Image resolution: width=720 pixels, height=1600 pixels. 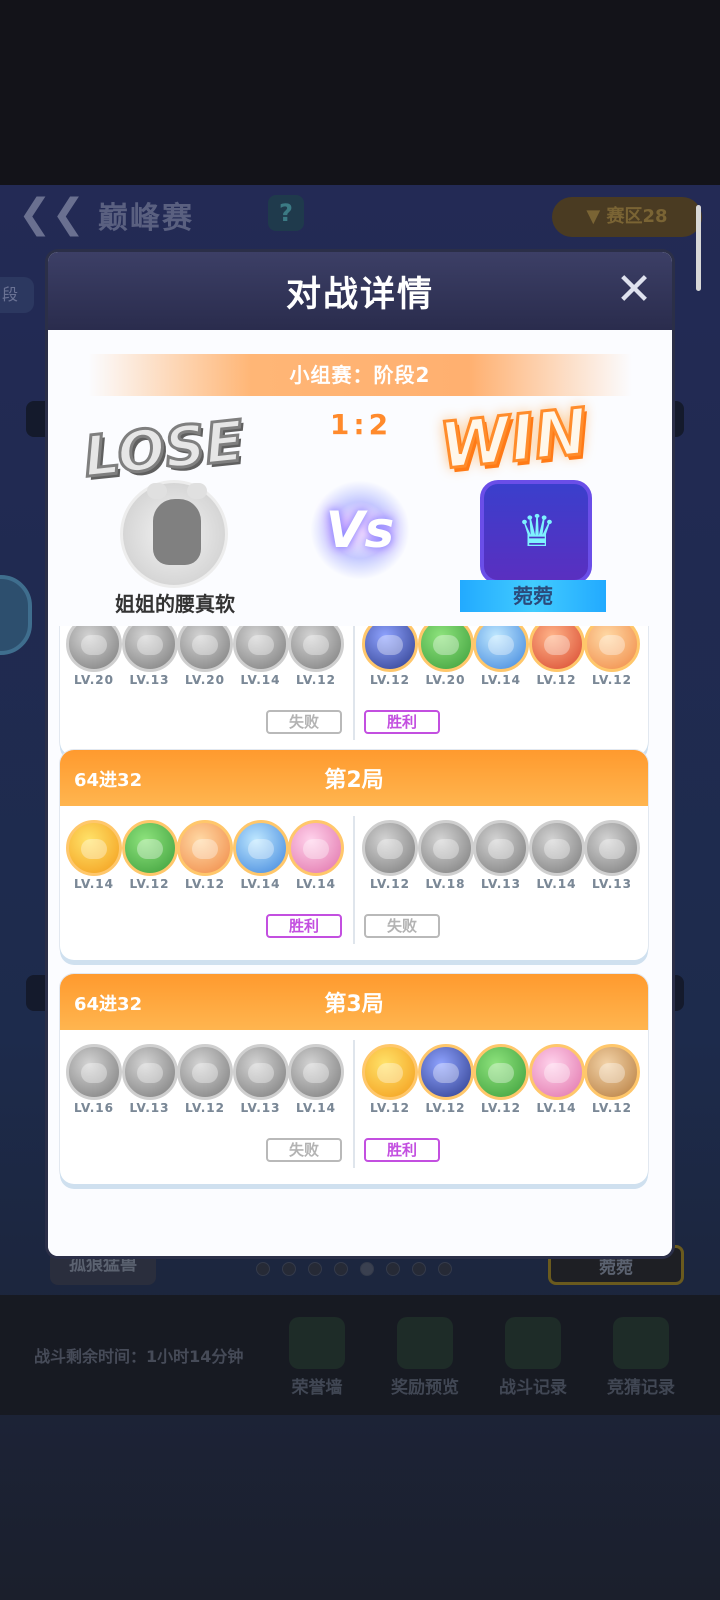 What do you see at coordinates (641, 1357) in the screenshot?
I see `nav-bet-record: 竞猜记录` at bounding box center [641, 1357].